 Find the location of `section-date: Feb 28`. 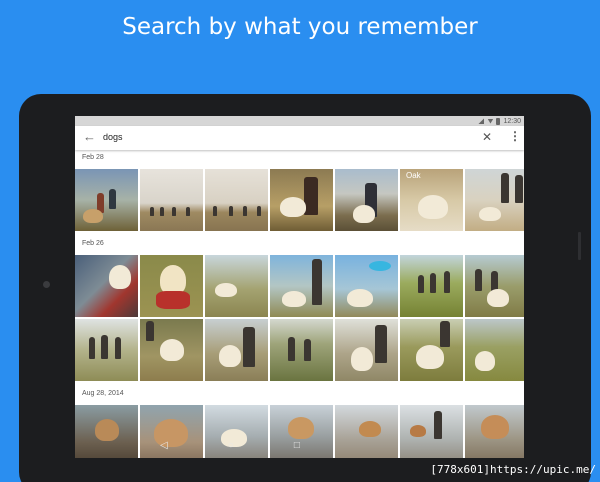

section-date: Feb 28 is located at coordinates (93, 157).